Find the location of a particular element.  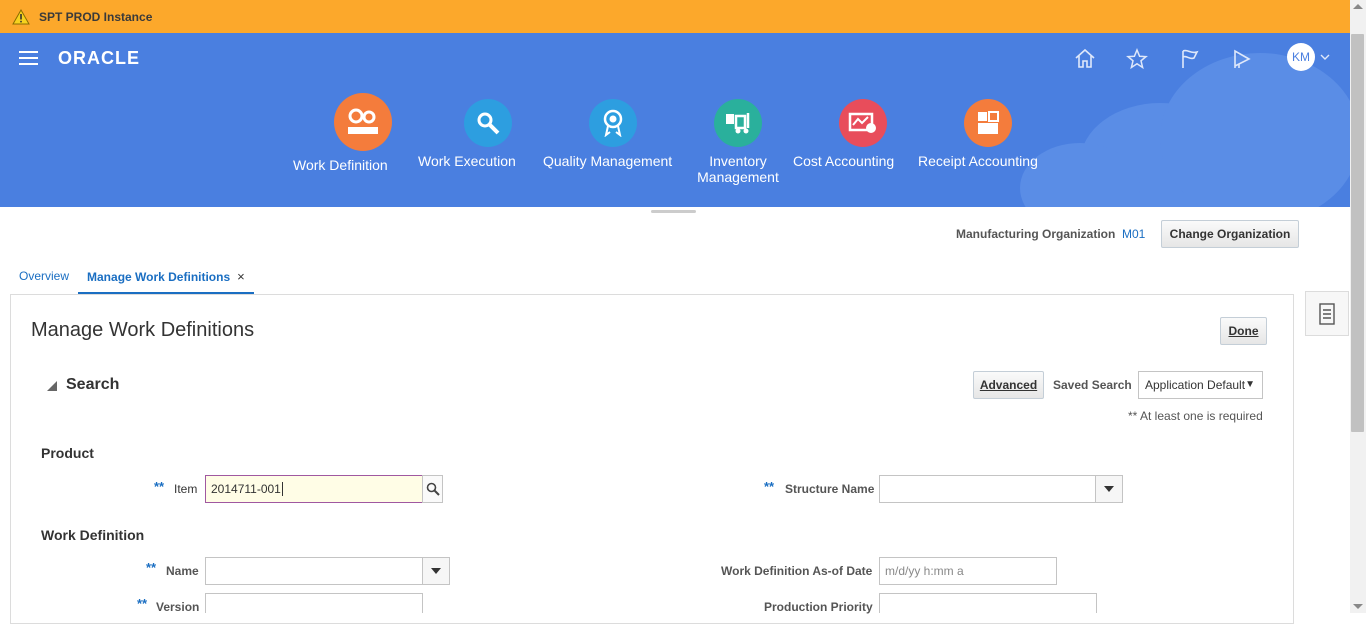

app-tile-receipt-accounting: Receipt Accounting is located at coordinates (988, 131).